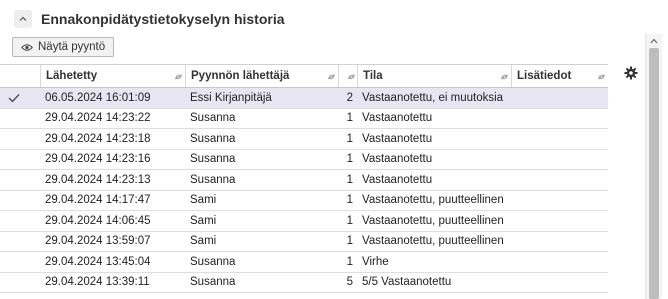 This screenshot has height=299, width=668. I want to click on show-request-label: Näytä pyyntö, so click(72, 47).